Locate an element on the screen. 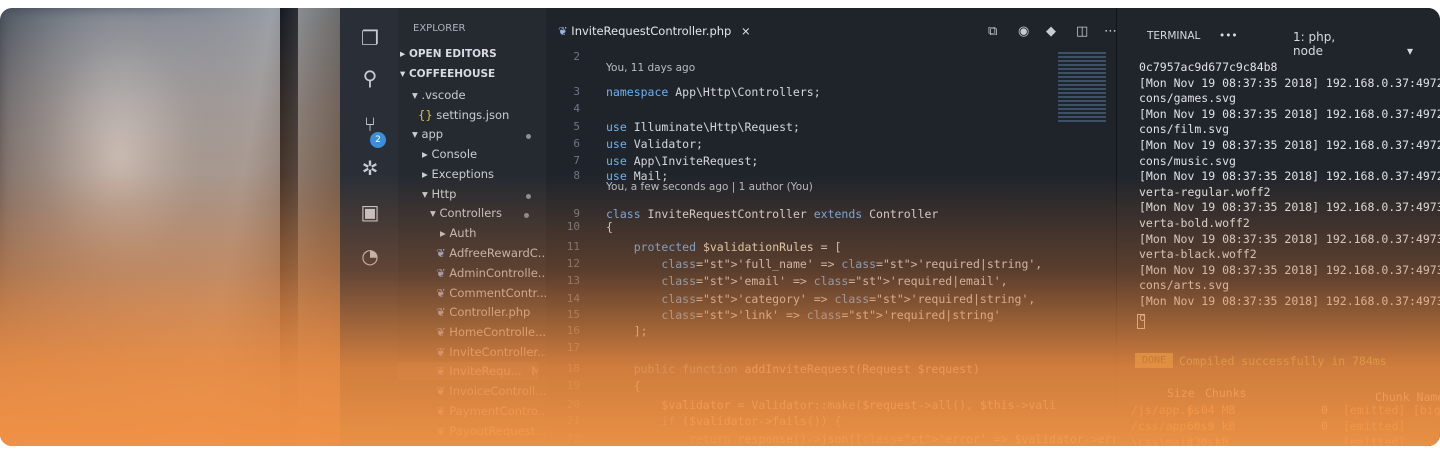  eye-icon: ◉ is located at coordinates (1023, 31).